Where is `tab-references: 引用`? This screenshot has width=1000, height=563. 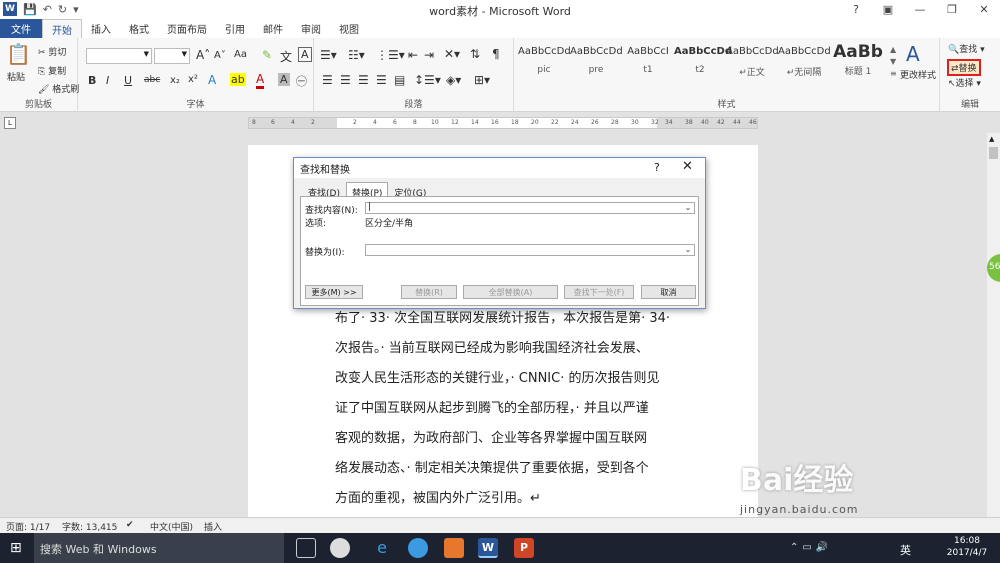
tab-references: 引用 is located at coordinates (235, 28).